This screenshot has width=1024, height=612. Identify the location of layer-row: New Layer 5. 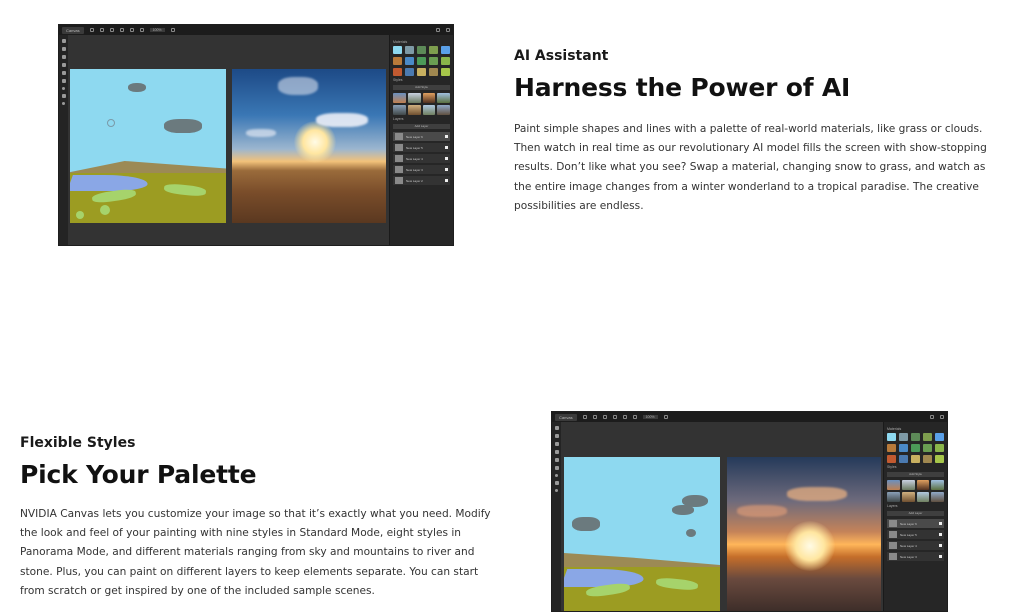
(915, 534).